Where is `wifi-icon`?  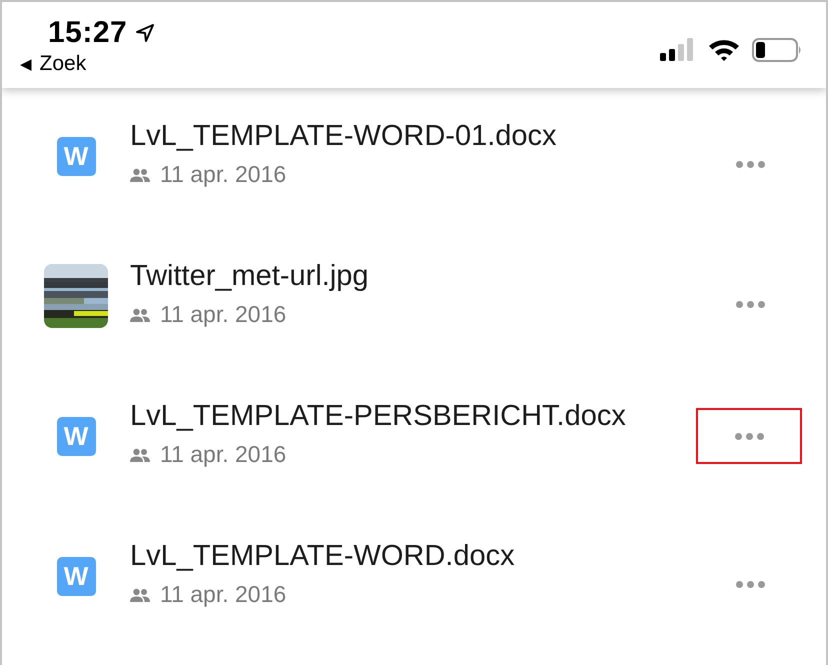
wifi-icon is located at coordinates (724, 50).